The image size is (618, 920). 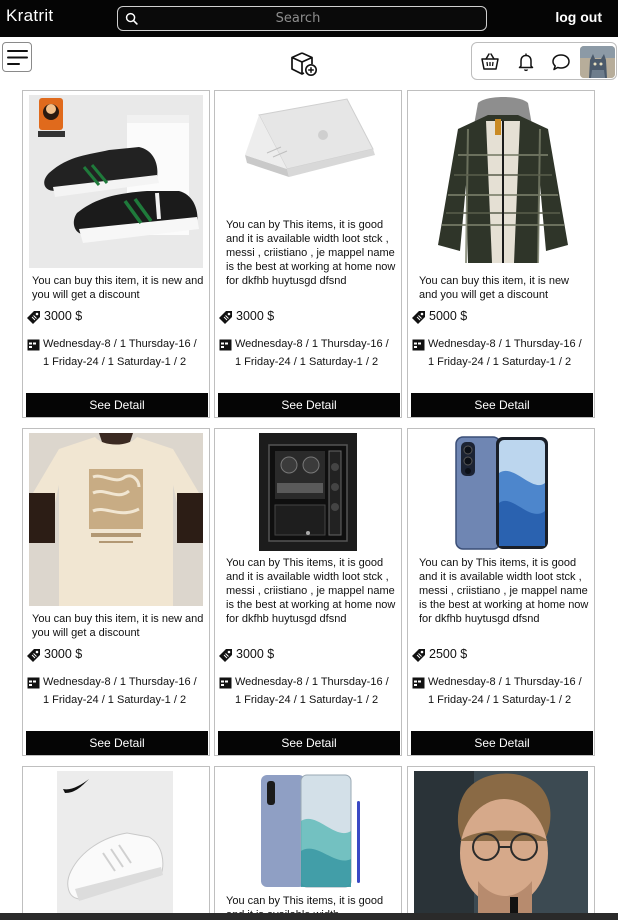 I want to click on box-add-icon, so click(x=304, y=64).